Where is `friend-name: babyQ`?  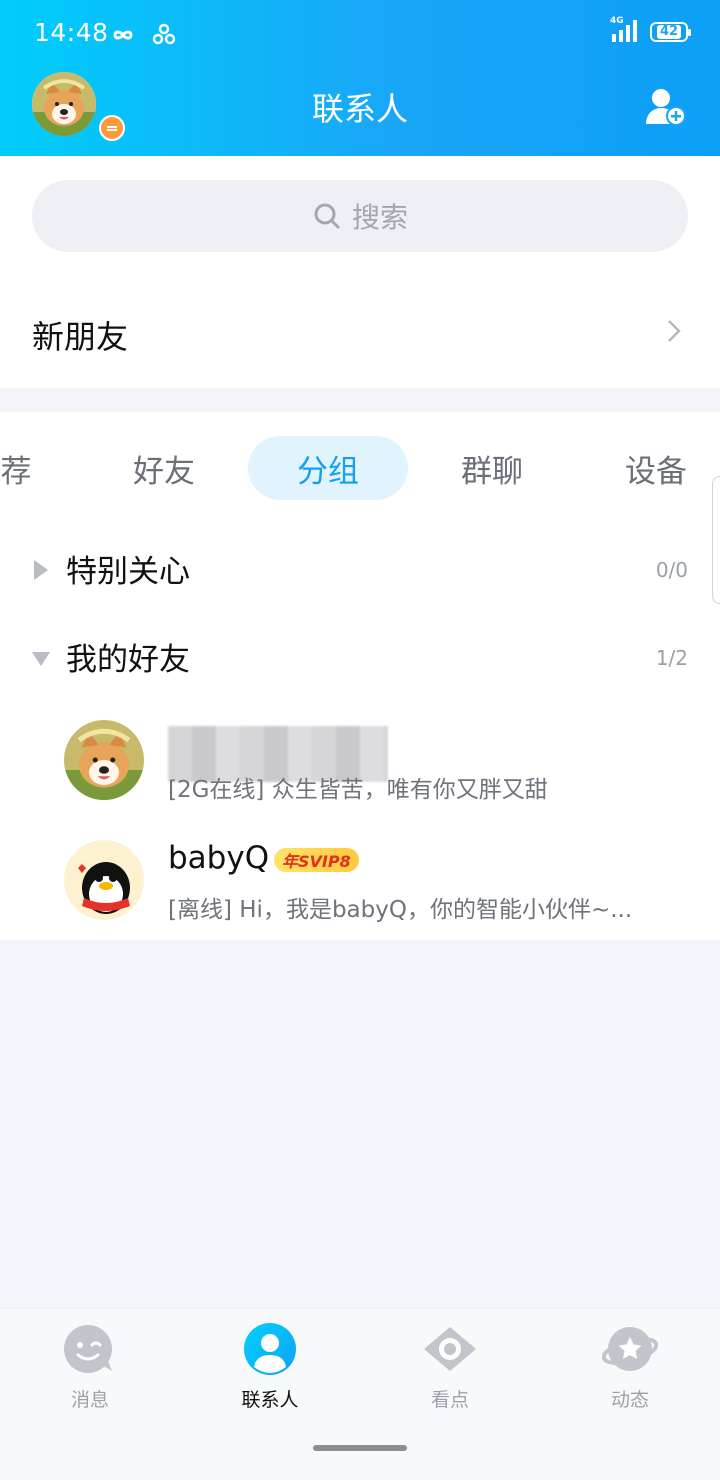 friend-name: babyQ is located at coordinates (219, 858).